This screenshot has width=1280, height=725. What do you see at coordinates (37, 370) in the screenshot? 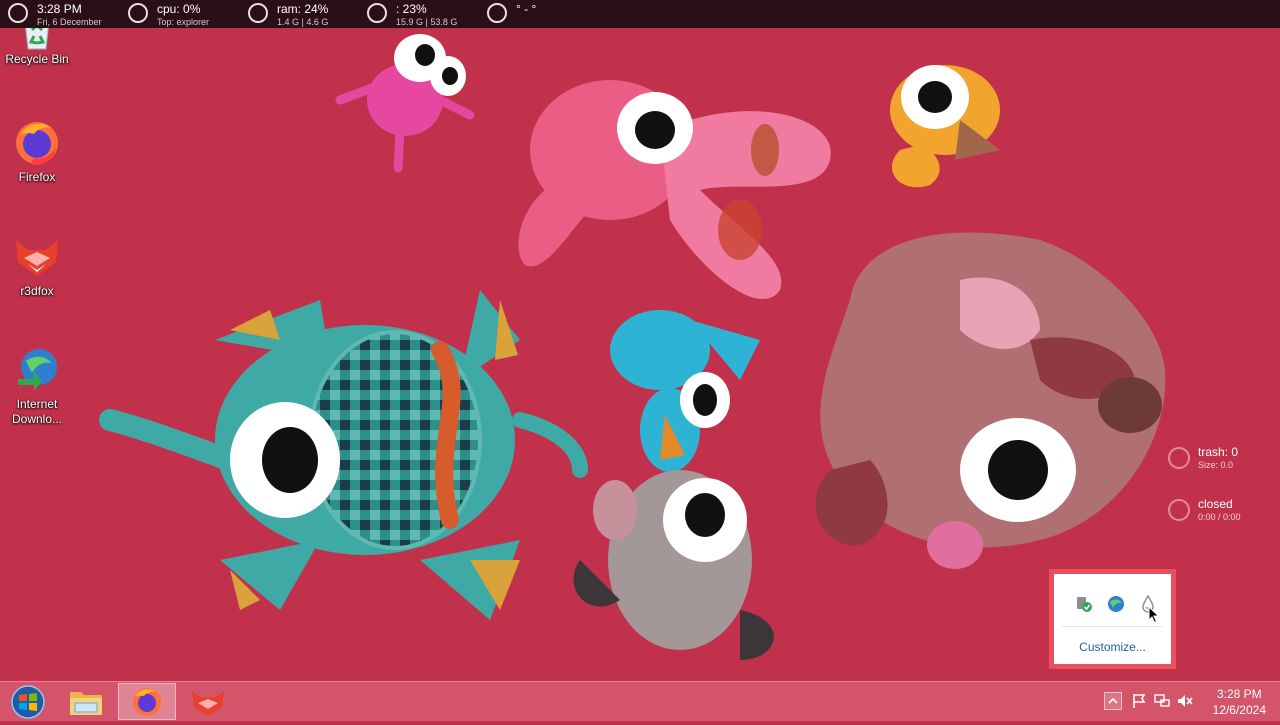
I see `internet-download-manager-icon` at bounding box center [37, 370].